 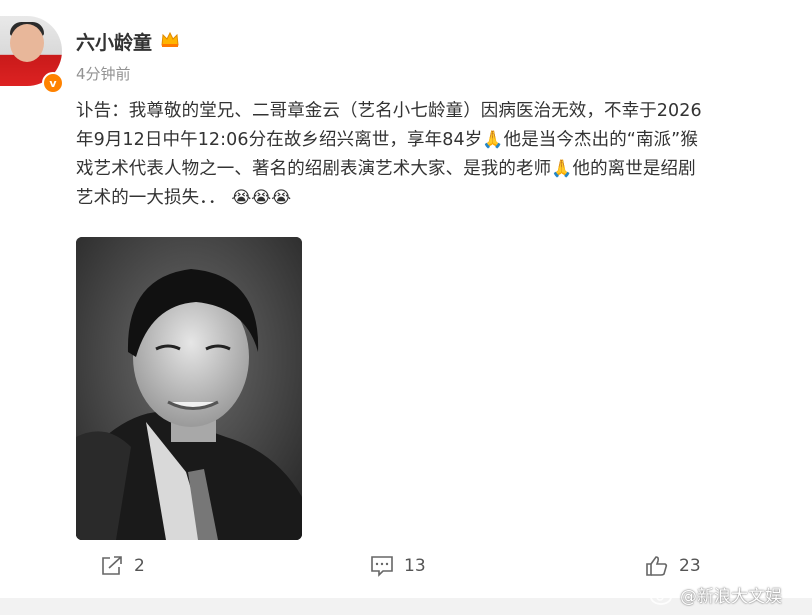 I want to click on post-line: 艺术的一大损失．． 😭😭😭, so click(x=184, y=198).